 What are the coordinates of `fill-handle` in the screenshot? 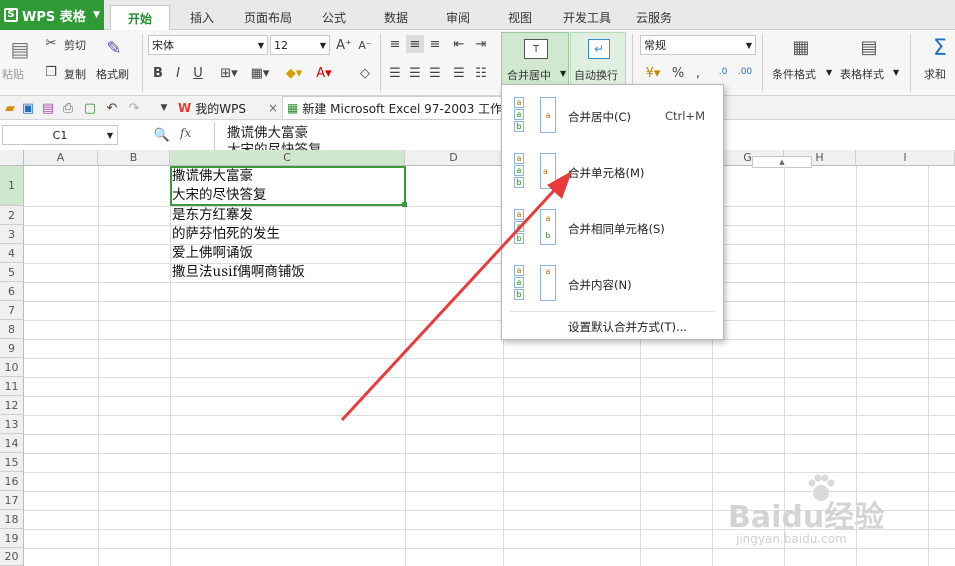 It's located at (404, 204).